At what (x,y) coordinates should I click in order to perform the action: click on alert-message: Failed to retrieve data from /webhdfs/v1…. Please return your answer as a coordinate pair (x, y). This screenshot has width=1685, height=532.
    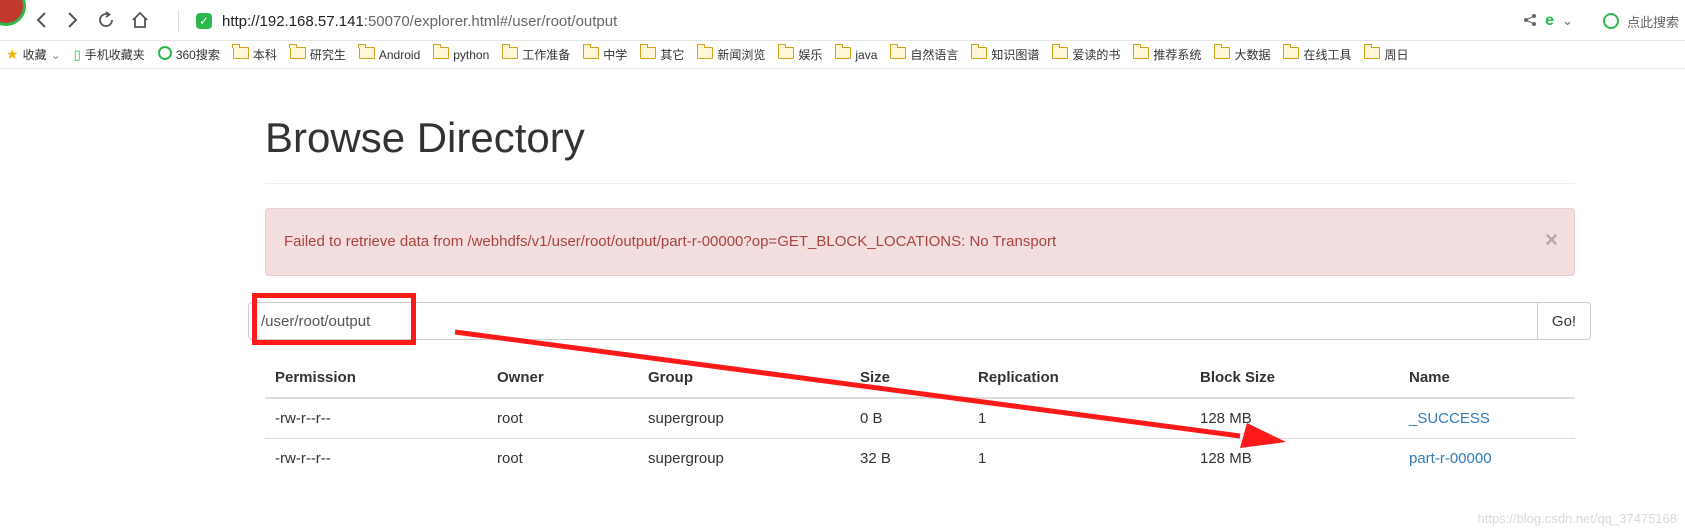
    Looking at the image, I should click on (670, 241).